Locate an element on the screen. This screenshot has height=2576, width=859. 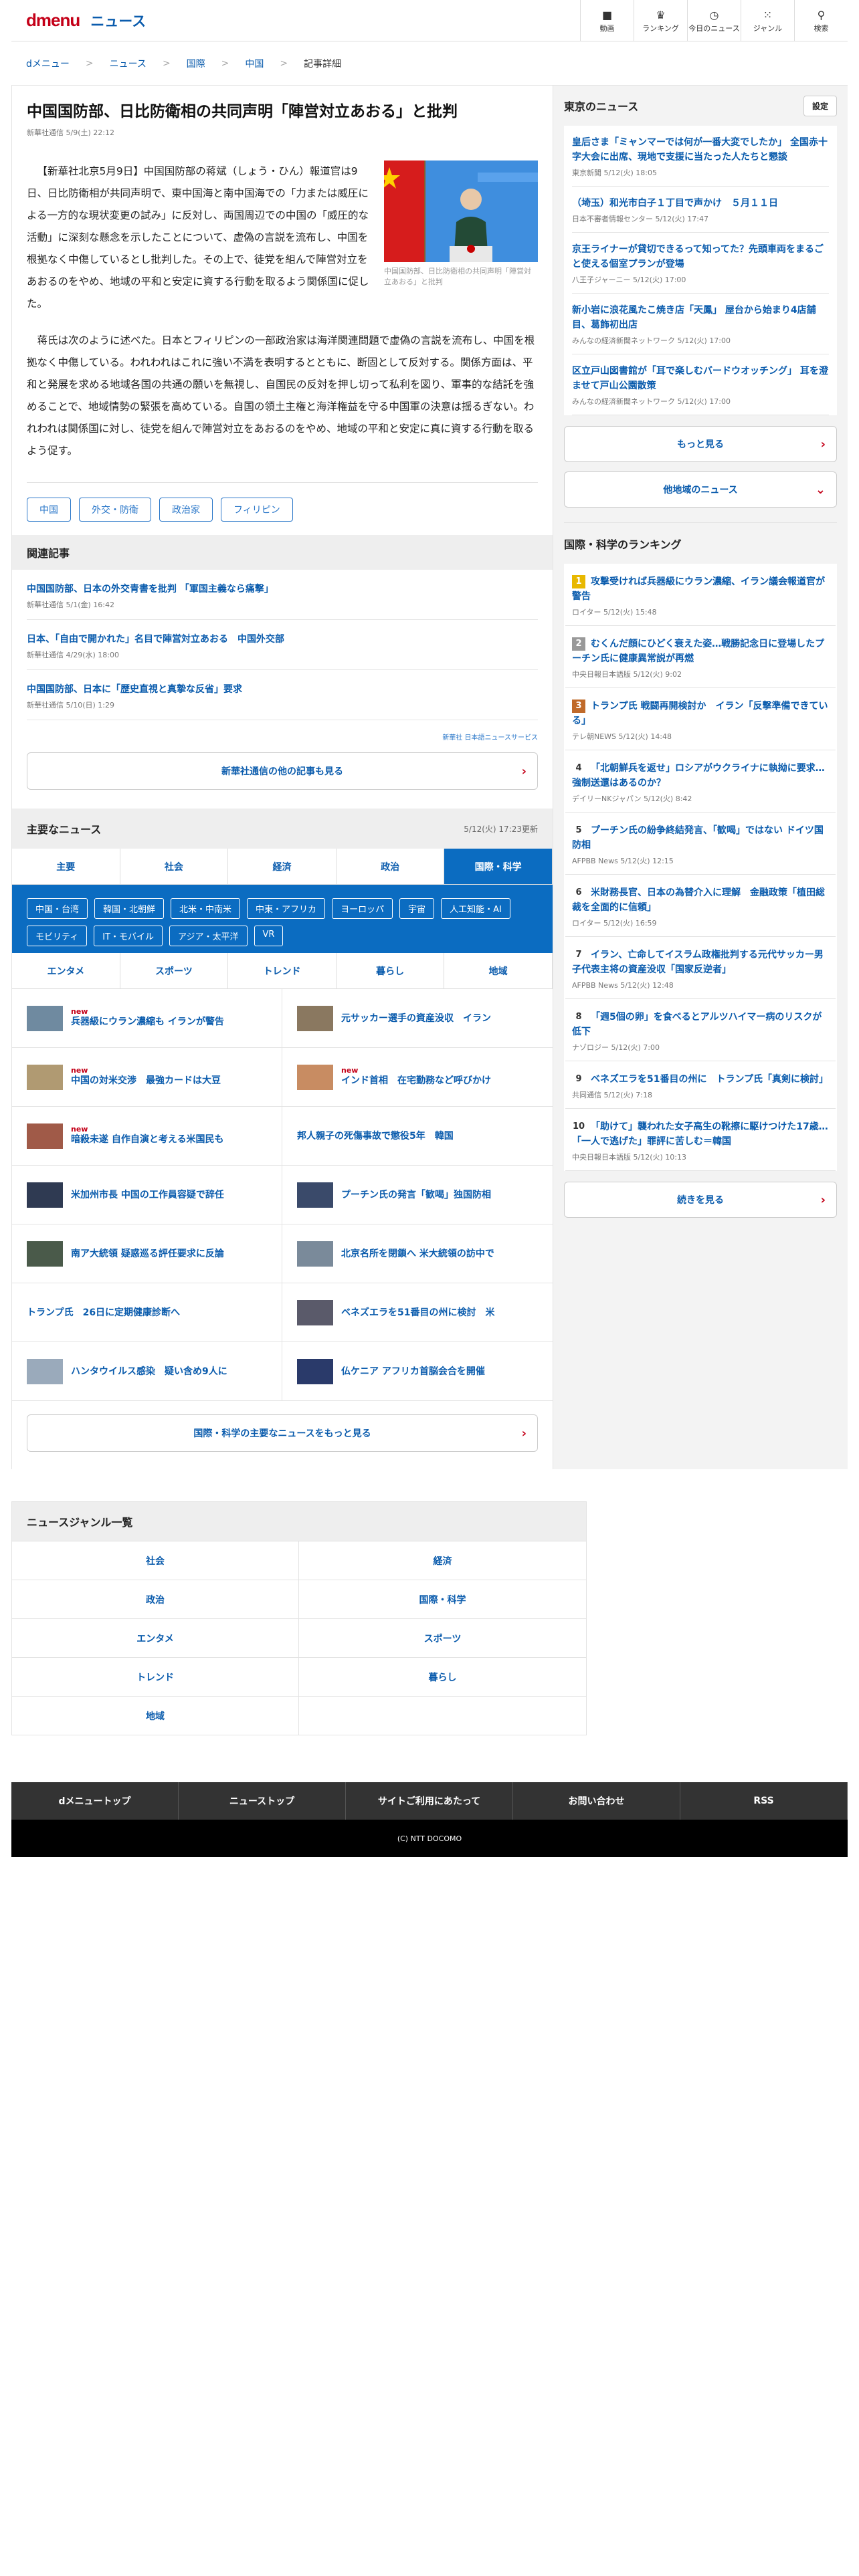
footer-link: サイトご利用にあたって is located at coordinates (429, 1801).